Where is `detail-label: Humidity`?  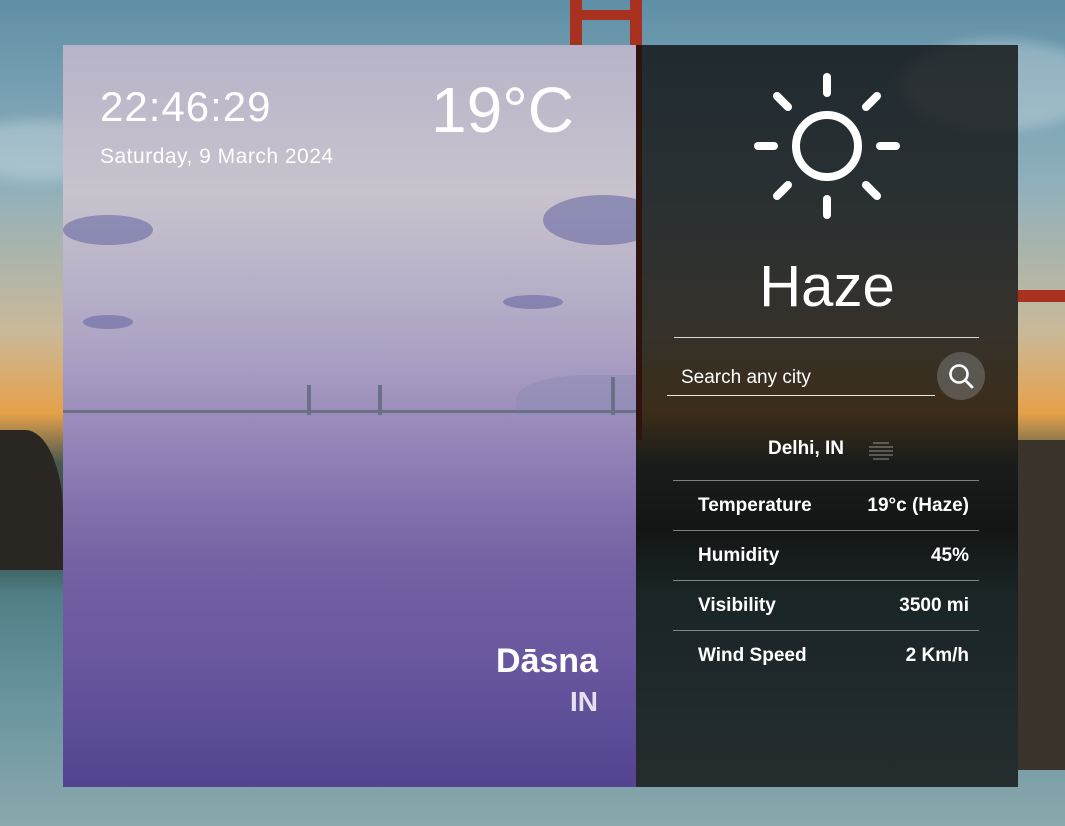
detail-label: Humidity is located at coordinates (739, 555).